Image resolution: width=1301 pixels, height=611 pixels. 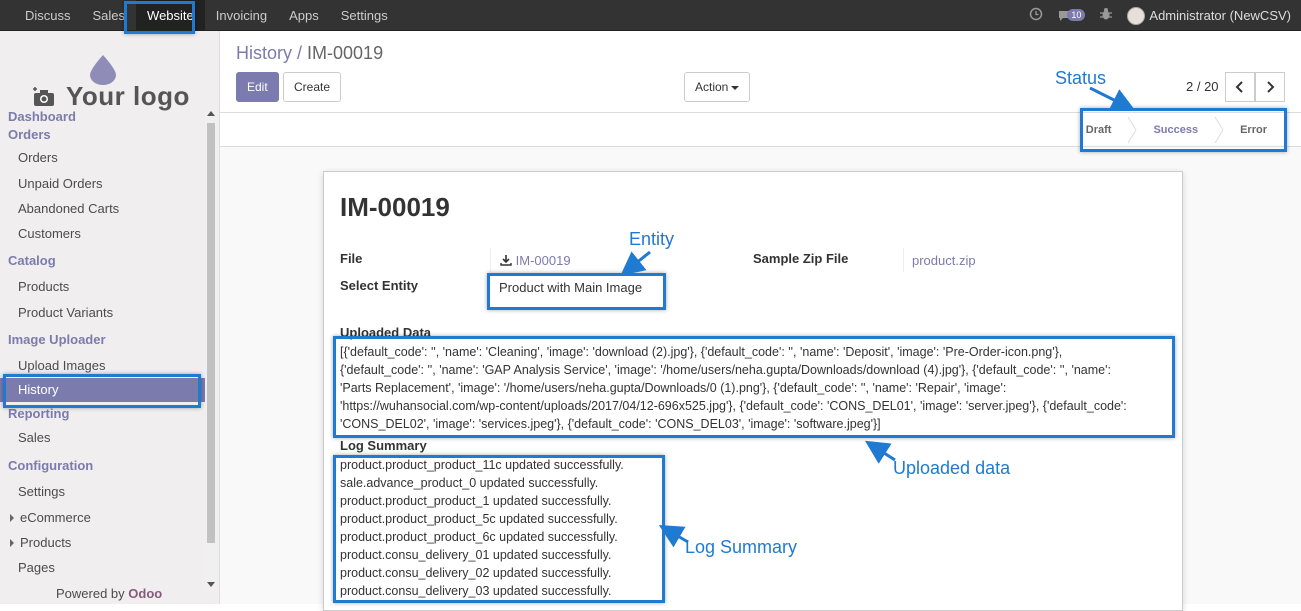 I want to click on breadcrumb-current: IM-00019, so click(x=345, y=53).